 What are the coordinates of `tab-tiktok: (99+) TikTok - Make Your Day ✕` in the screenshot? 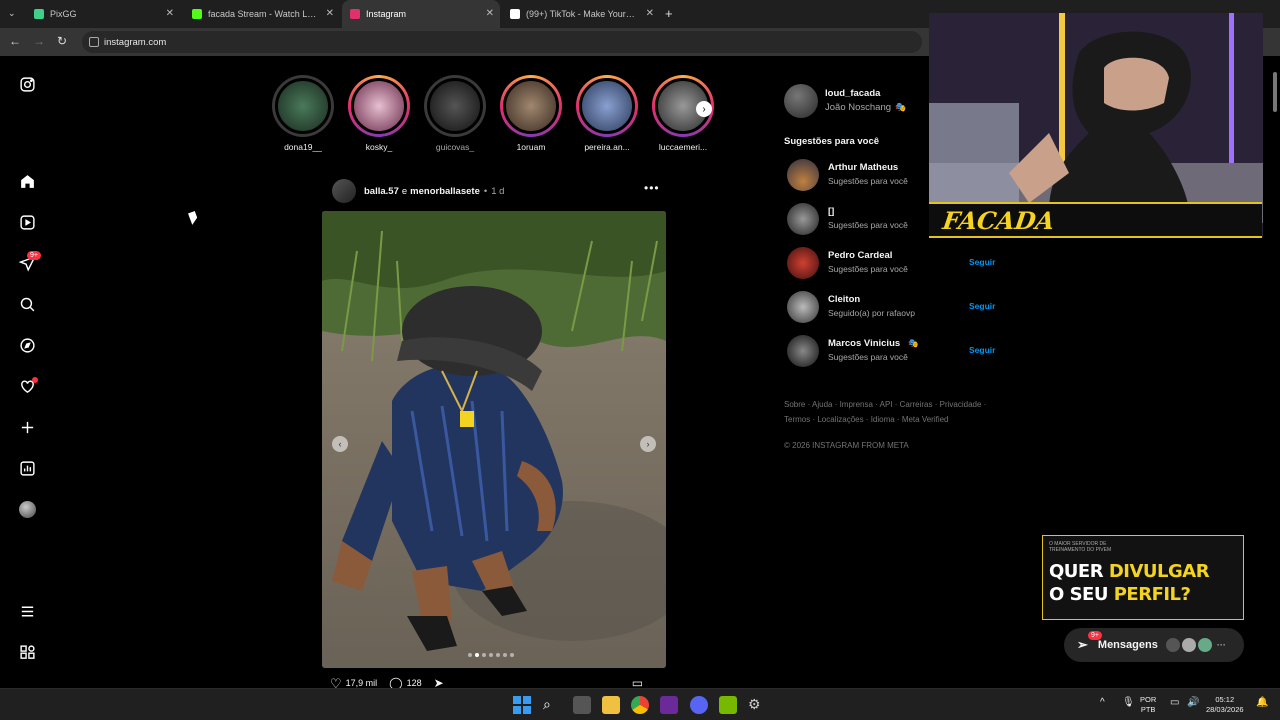 It's located at (581, 14).